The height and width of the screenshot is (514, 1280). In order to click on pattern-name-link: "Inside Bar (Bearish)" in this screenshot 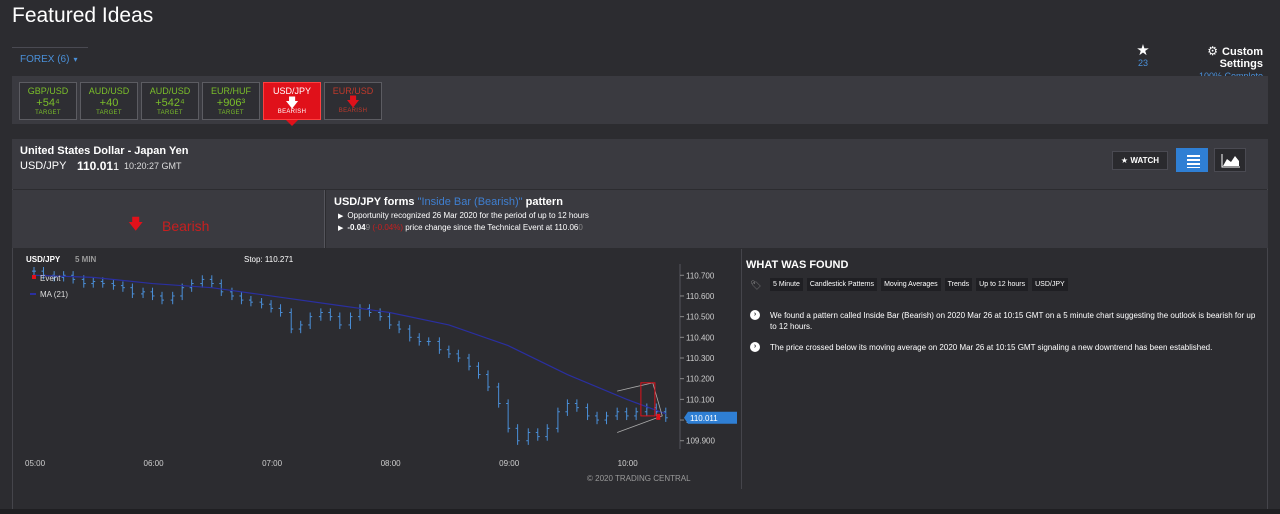, I will do `click(470, 202)`.